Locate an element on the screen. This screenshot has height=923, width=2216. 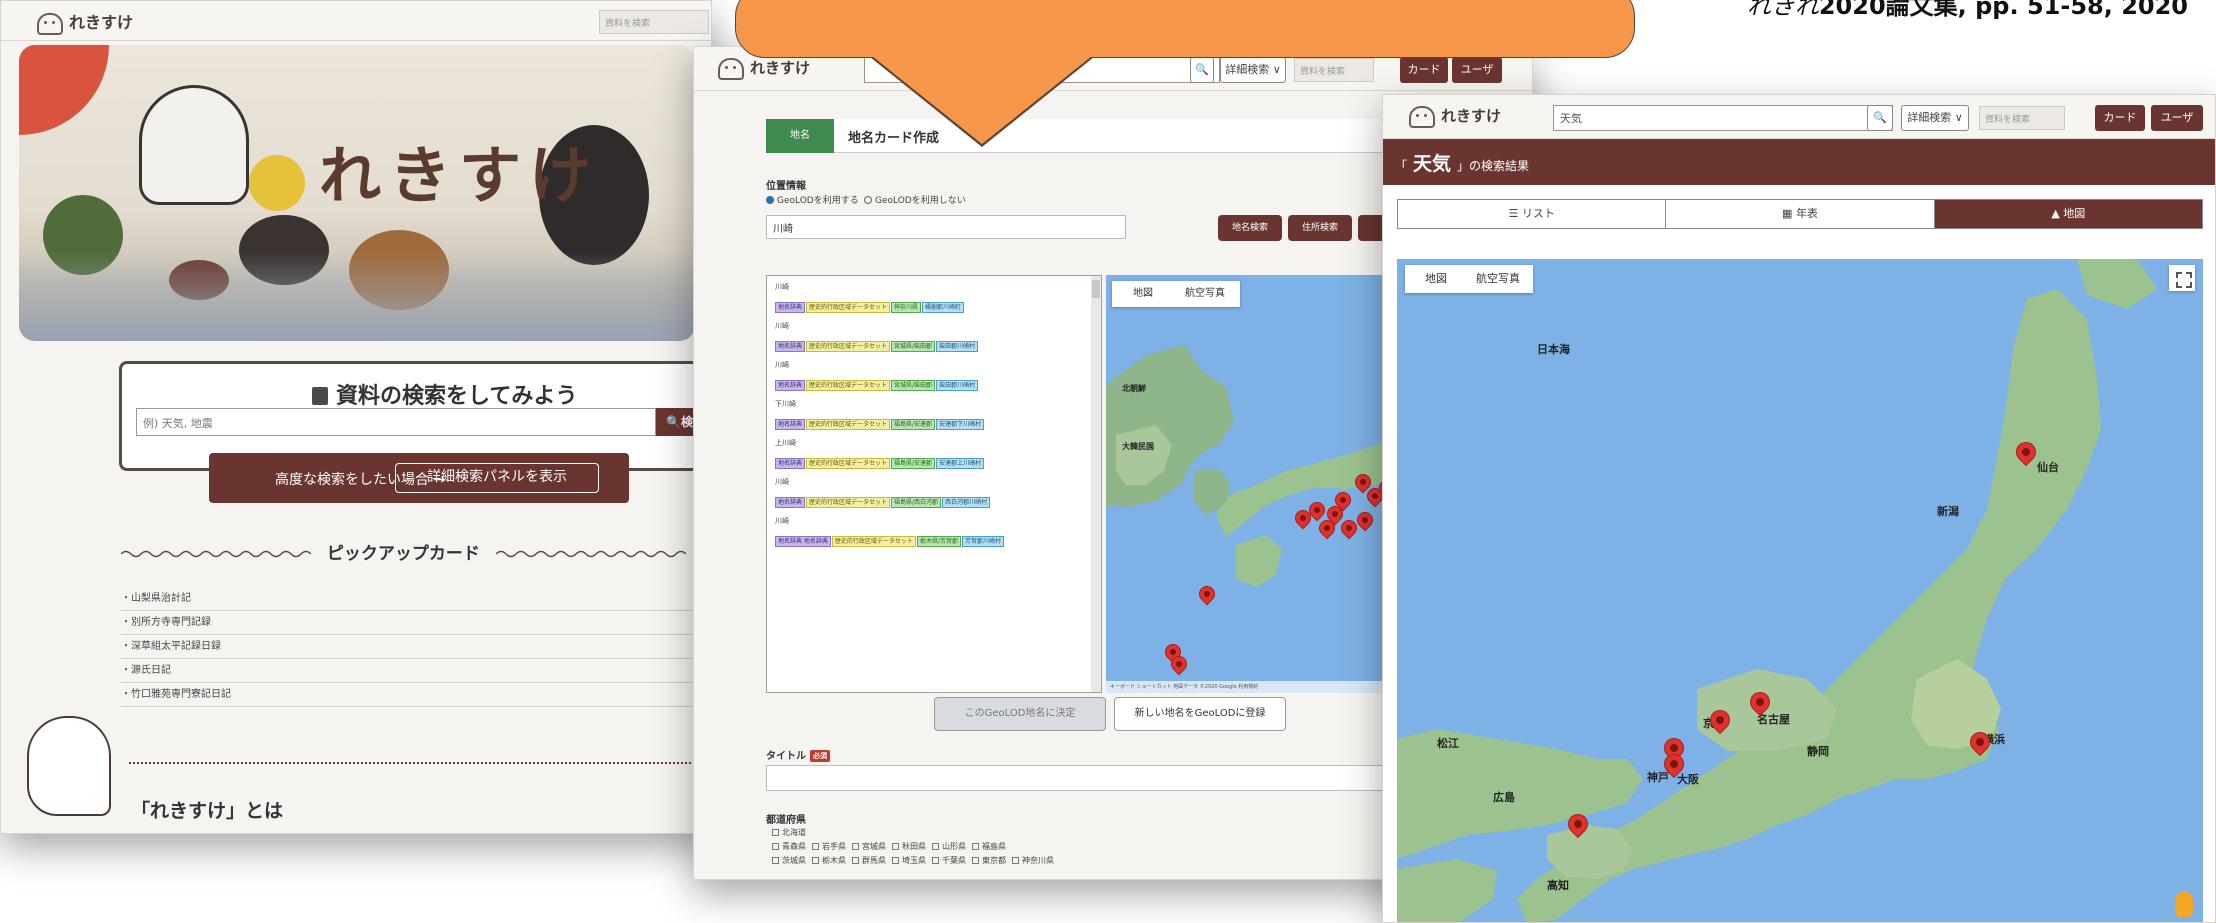
prefecture-checkbox: 千葉県 is located at coordinates (946, 860).